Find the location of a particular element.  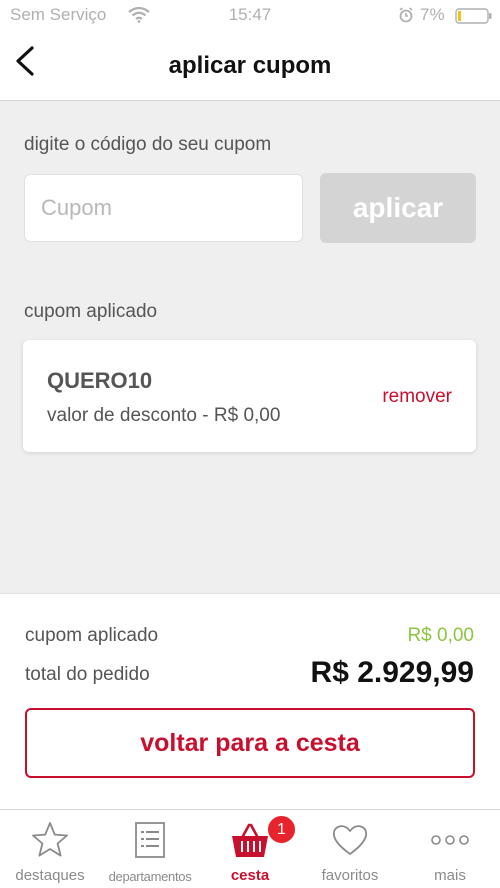

coupon-discount-text: valor de desconto - R$ 0,00 is located at coordinates (164, 415).